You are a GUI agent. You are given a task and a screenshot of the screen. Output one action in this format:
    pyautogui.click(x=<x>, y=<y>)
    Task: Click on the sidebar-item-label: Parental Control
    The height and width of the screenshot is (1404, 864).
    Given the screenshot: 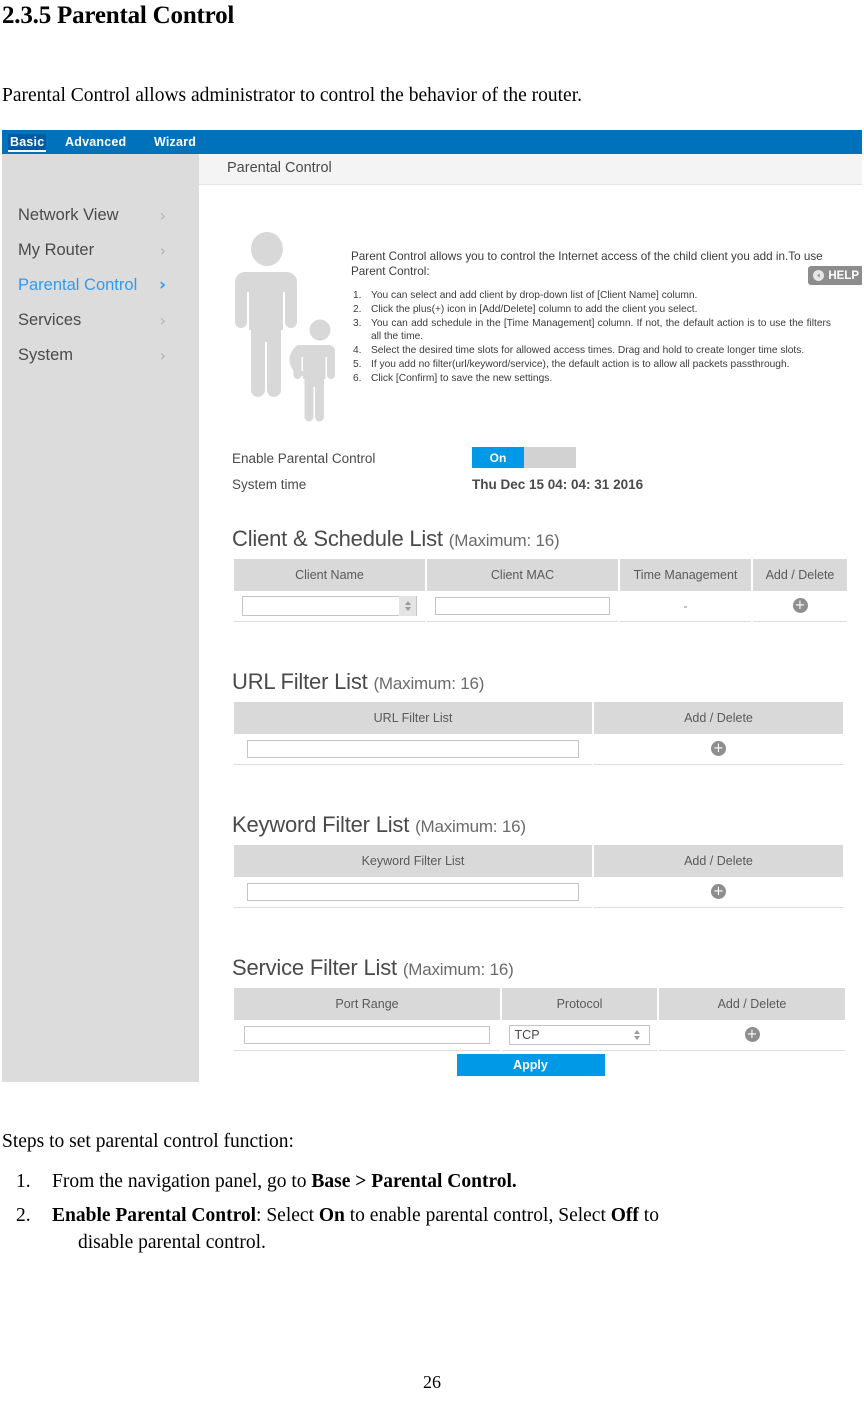 What is the action you would take?
    pyautogui.click(x=78, y=285)
    